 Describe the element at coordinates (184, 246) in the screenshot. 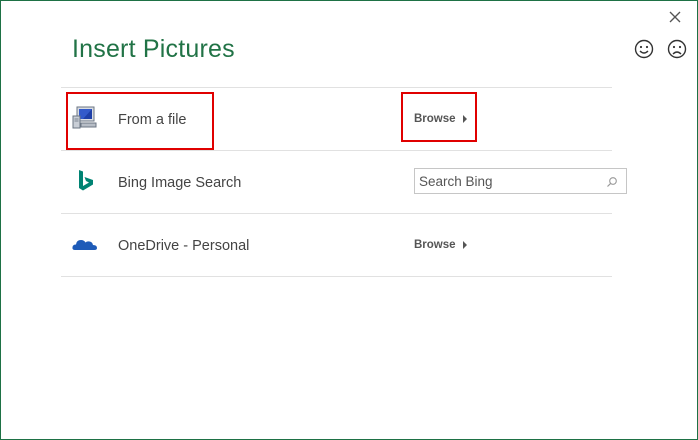

I see `source-label-onedrive: OneDrive - Personal` at that location.